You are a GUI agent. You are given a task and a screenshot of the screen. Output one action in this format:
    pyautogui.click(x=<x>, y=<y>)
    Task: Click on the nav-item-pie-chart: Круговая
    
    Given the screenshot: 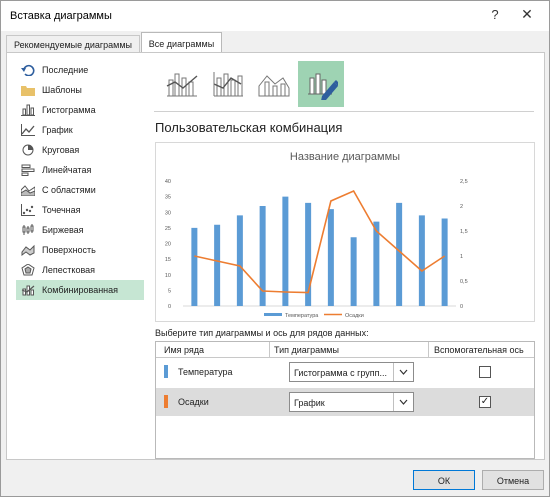 What is the action you would take?
    pyautogui.click(x=80, y=150)
    